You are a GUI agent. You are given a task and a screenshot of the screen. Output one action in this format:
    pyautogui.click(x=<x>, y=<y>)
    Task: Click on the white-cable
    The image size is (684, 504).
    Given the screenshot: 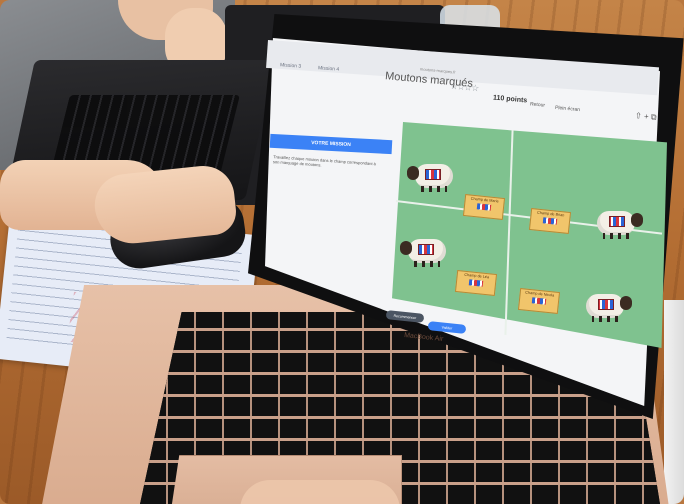 What is the action you would take?
    pyautogui.click(x=674, y=402)
    